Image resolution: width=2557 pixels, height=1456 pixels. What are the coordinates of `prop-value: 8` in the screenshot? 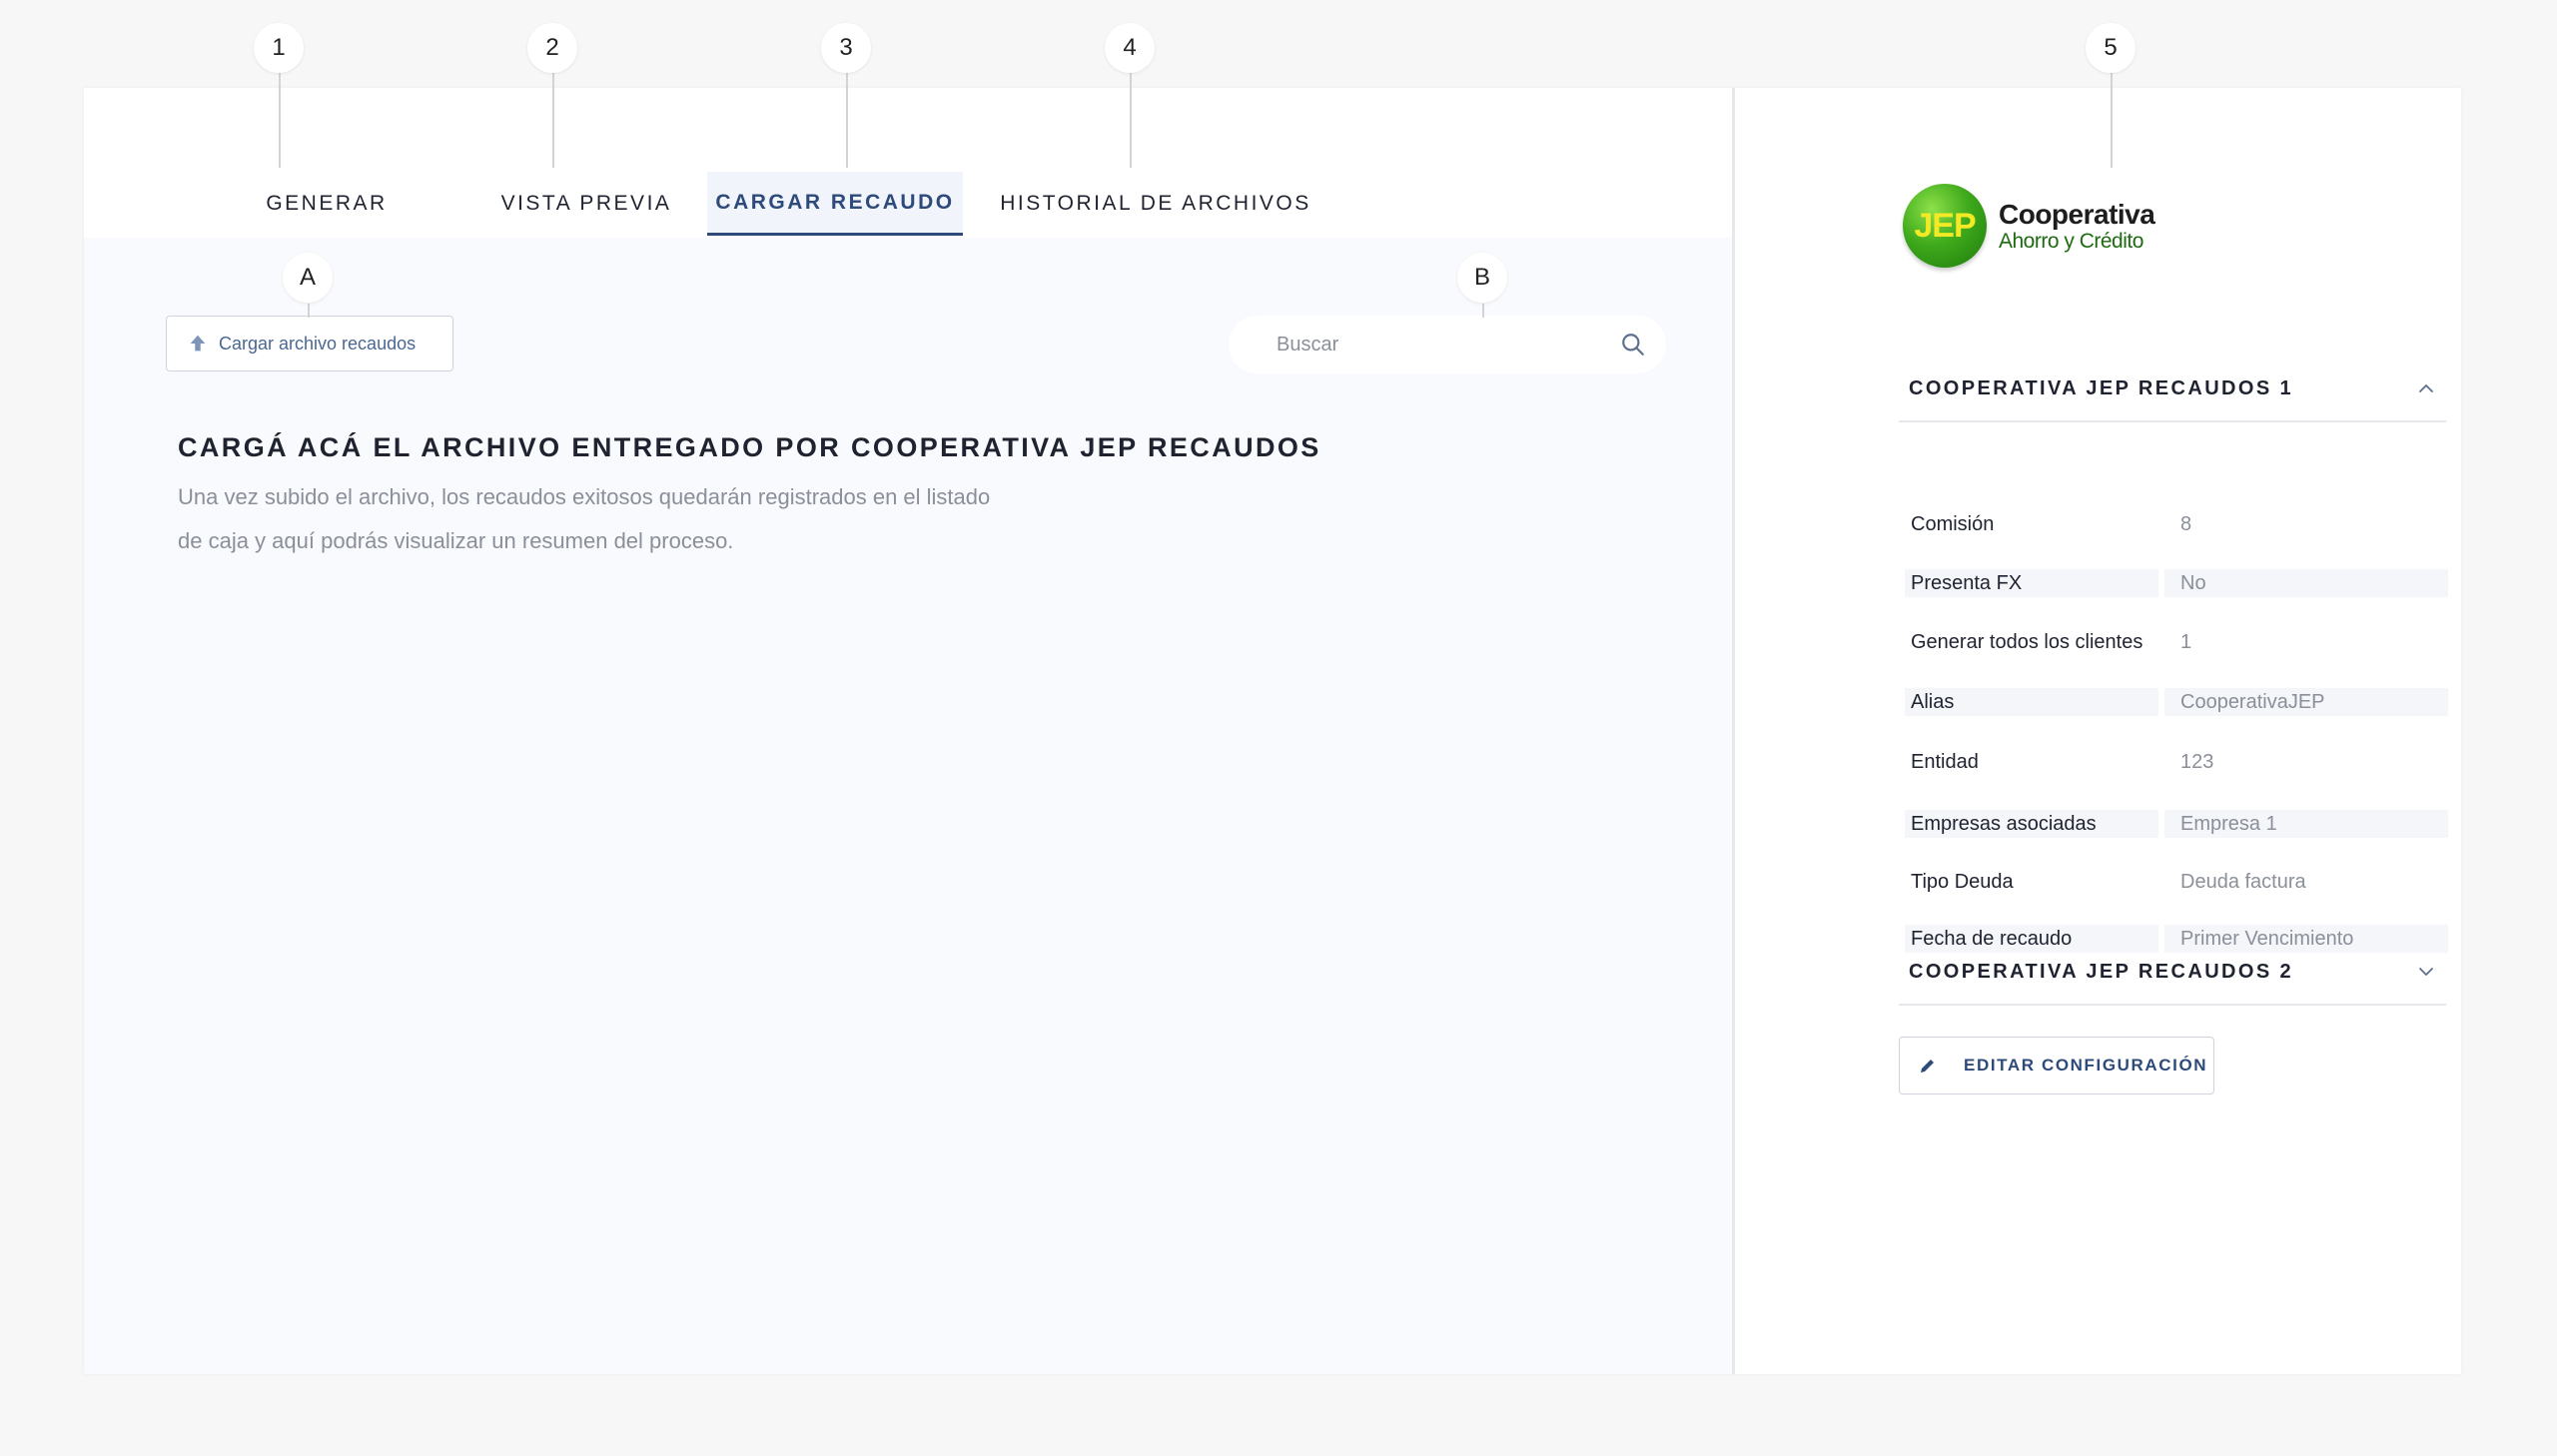 It's located at (2186, 523).